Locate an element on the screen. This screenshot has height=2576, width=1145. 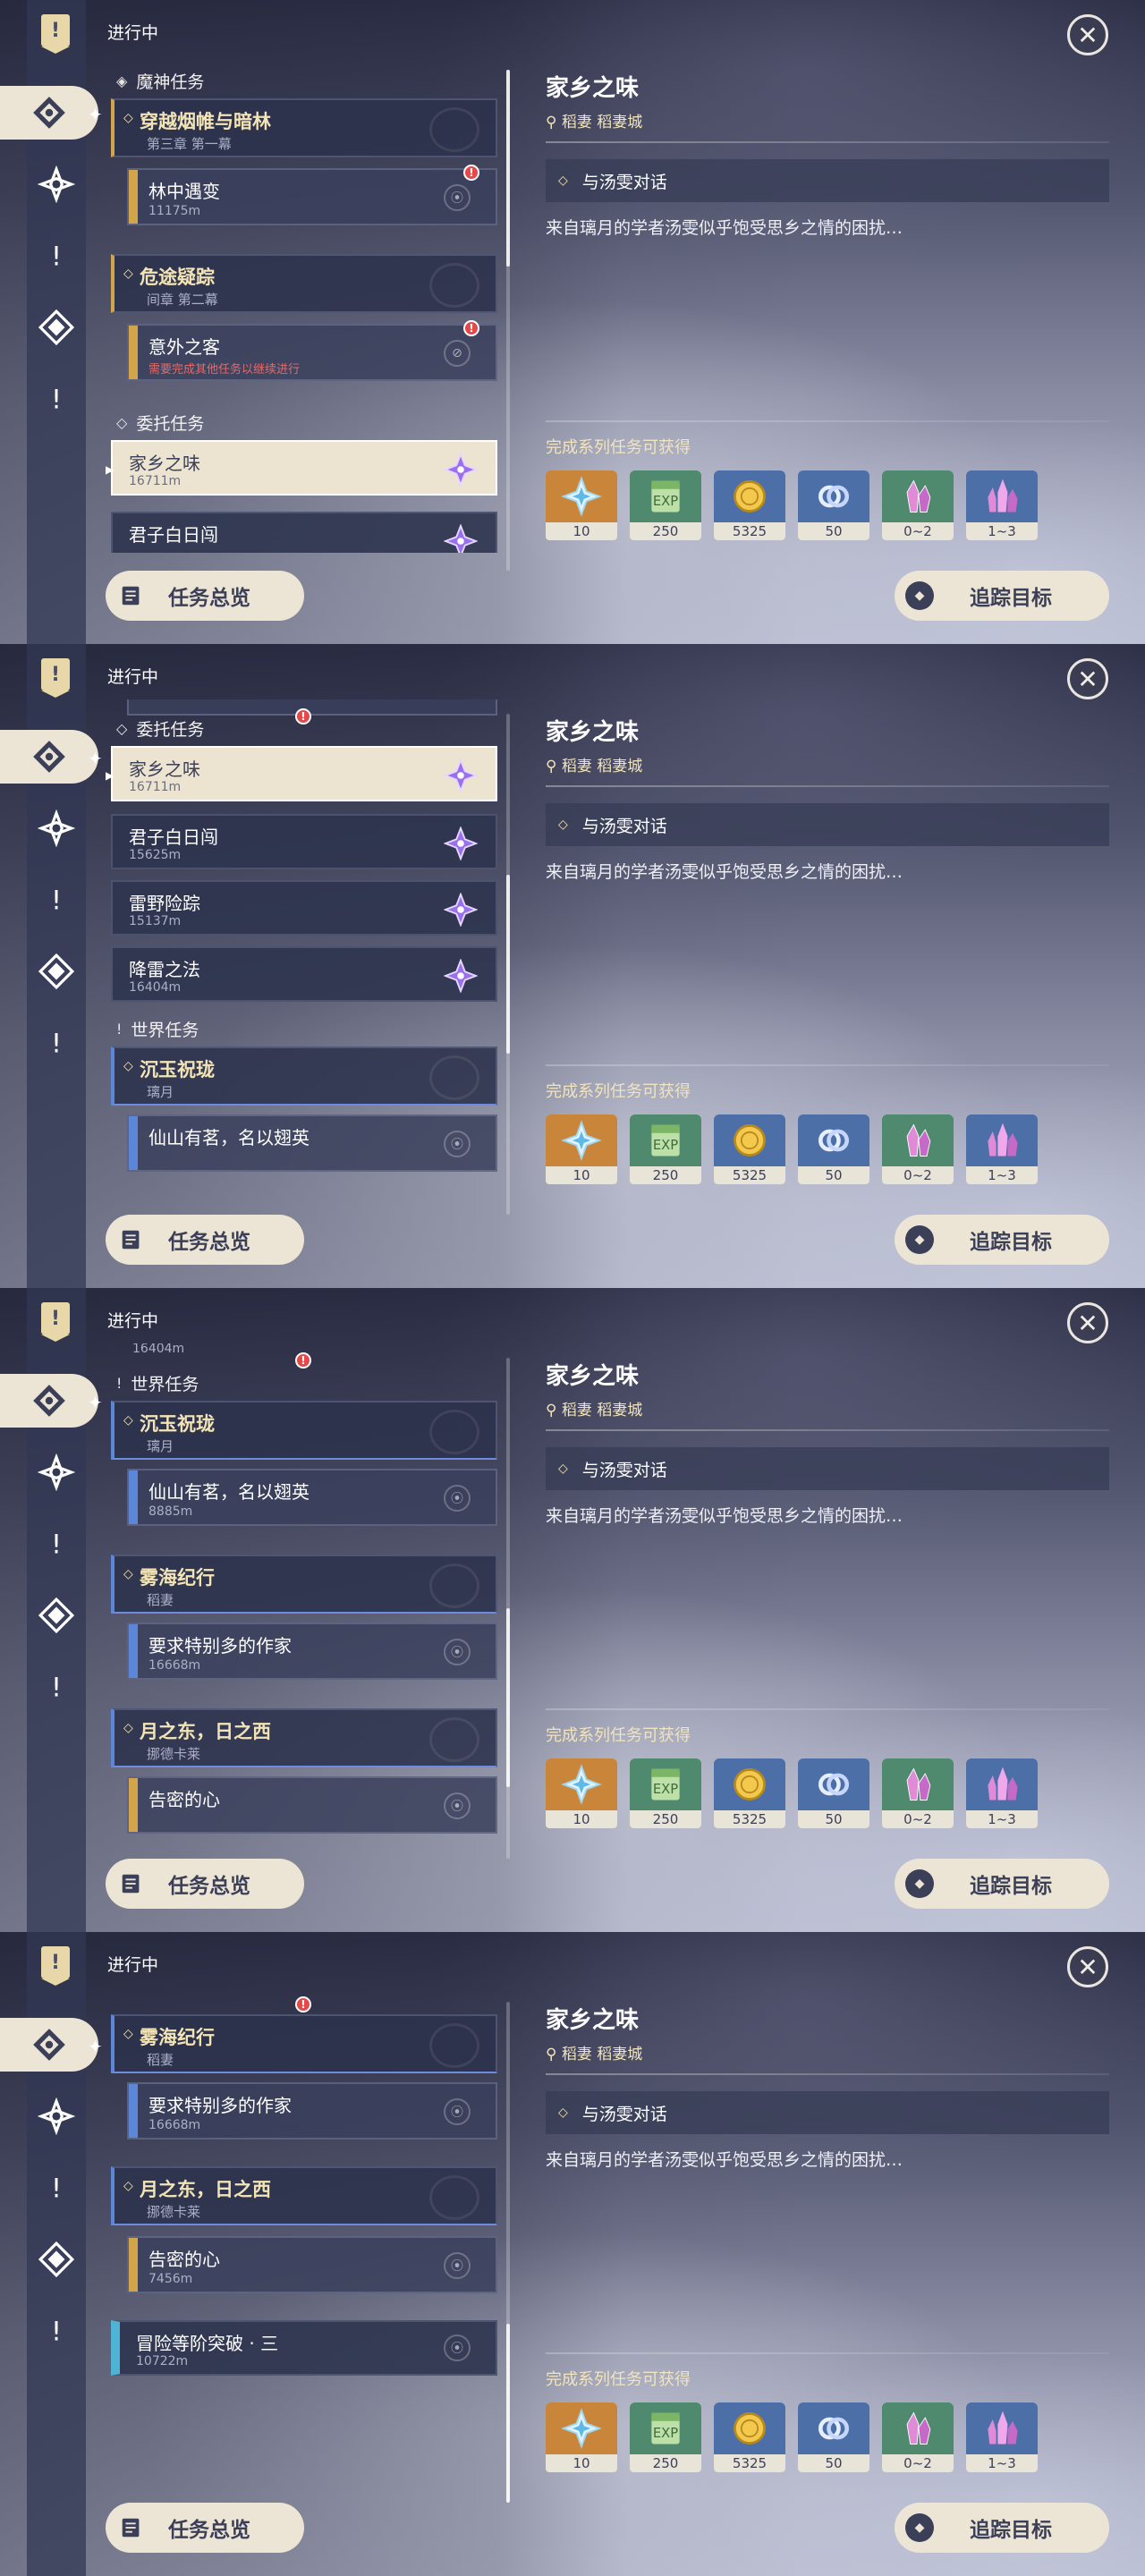
blocked-icon: ⊘ is located at coordinates (457, 353).